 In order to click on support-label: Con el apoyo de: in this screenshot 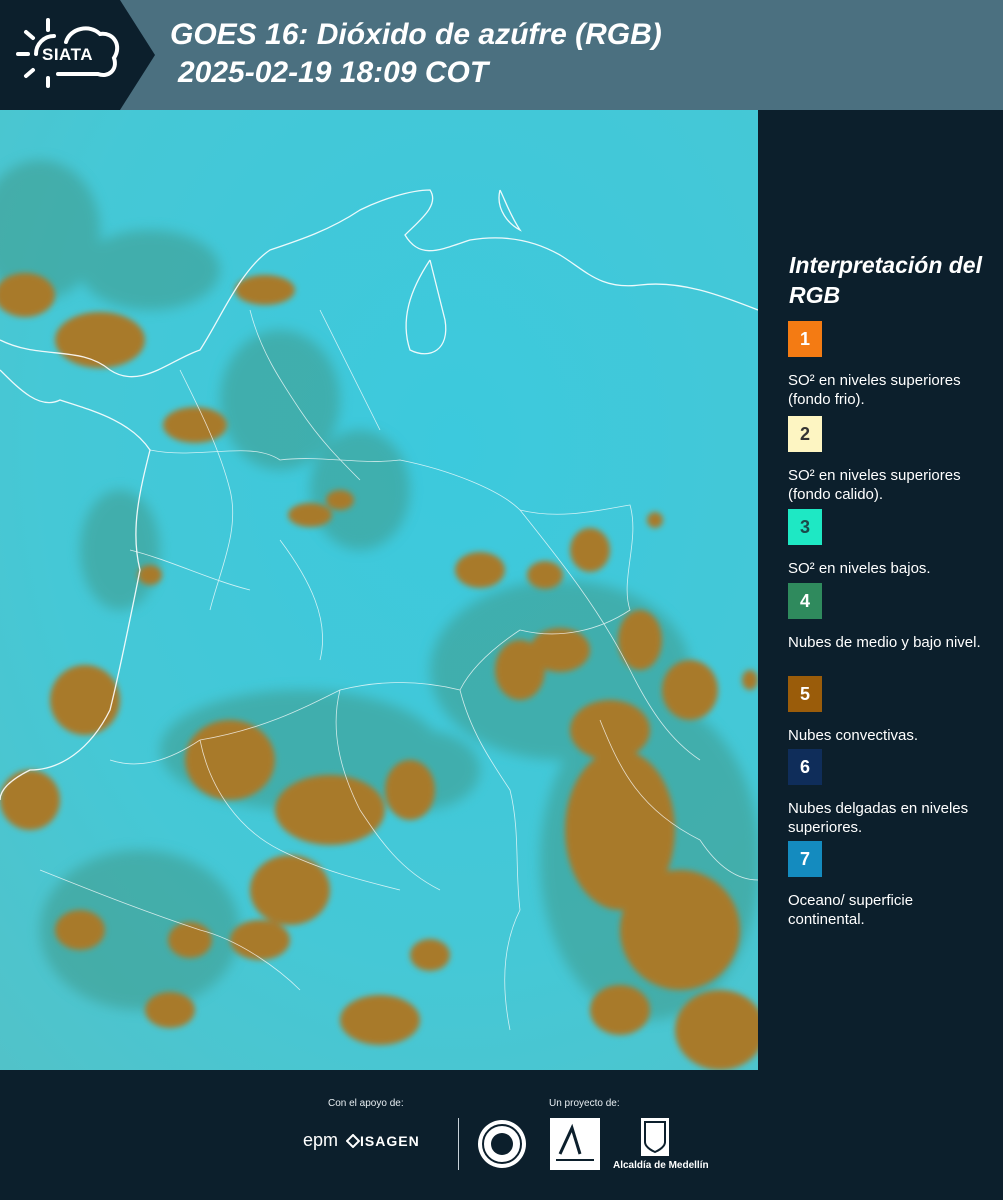, I will do `click(366, 1103)`.